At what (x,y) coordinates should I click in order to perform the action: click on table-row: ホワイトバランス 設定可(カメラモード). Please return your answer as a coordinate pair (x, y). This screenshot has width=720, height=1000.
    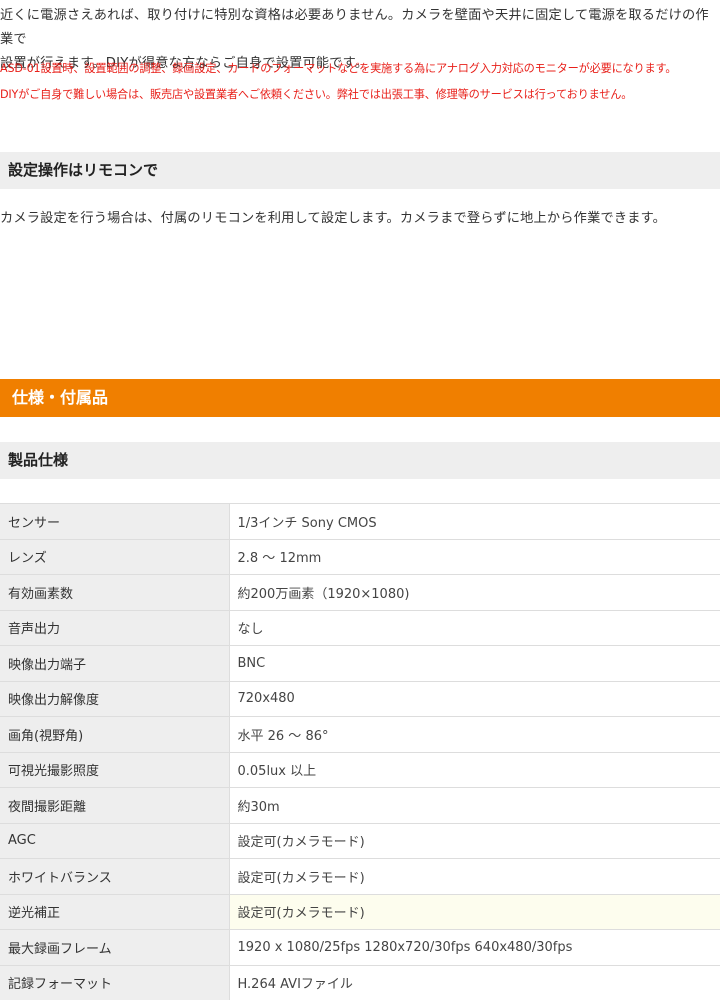
    Looking at the image, I should click on (360, 876).